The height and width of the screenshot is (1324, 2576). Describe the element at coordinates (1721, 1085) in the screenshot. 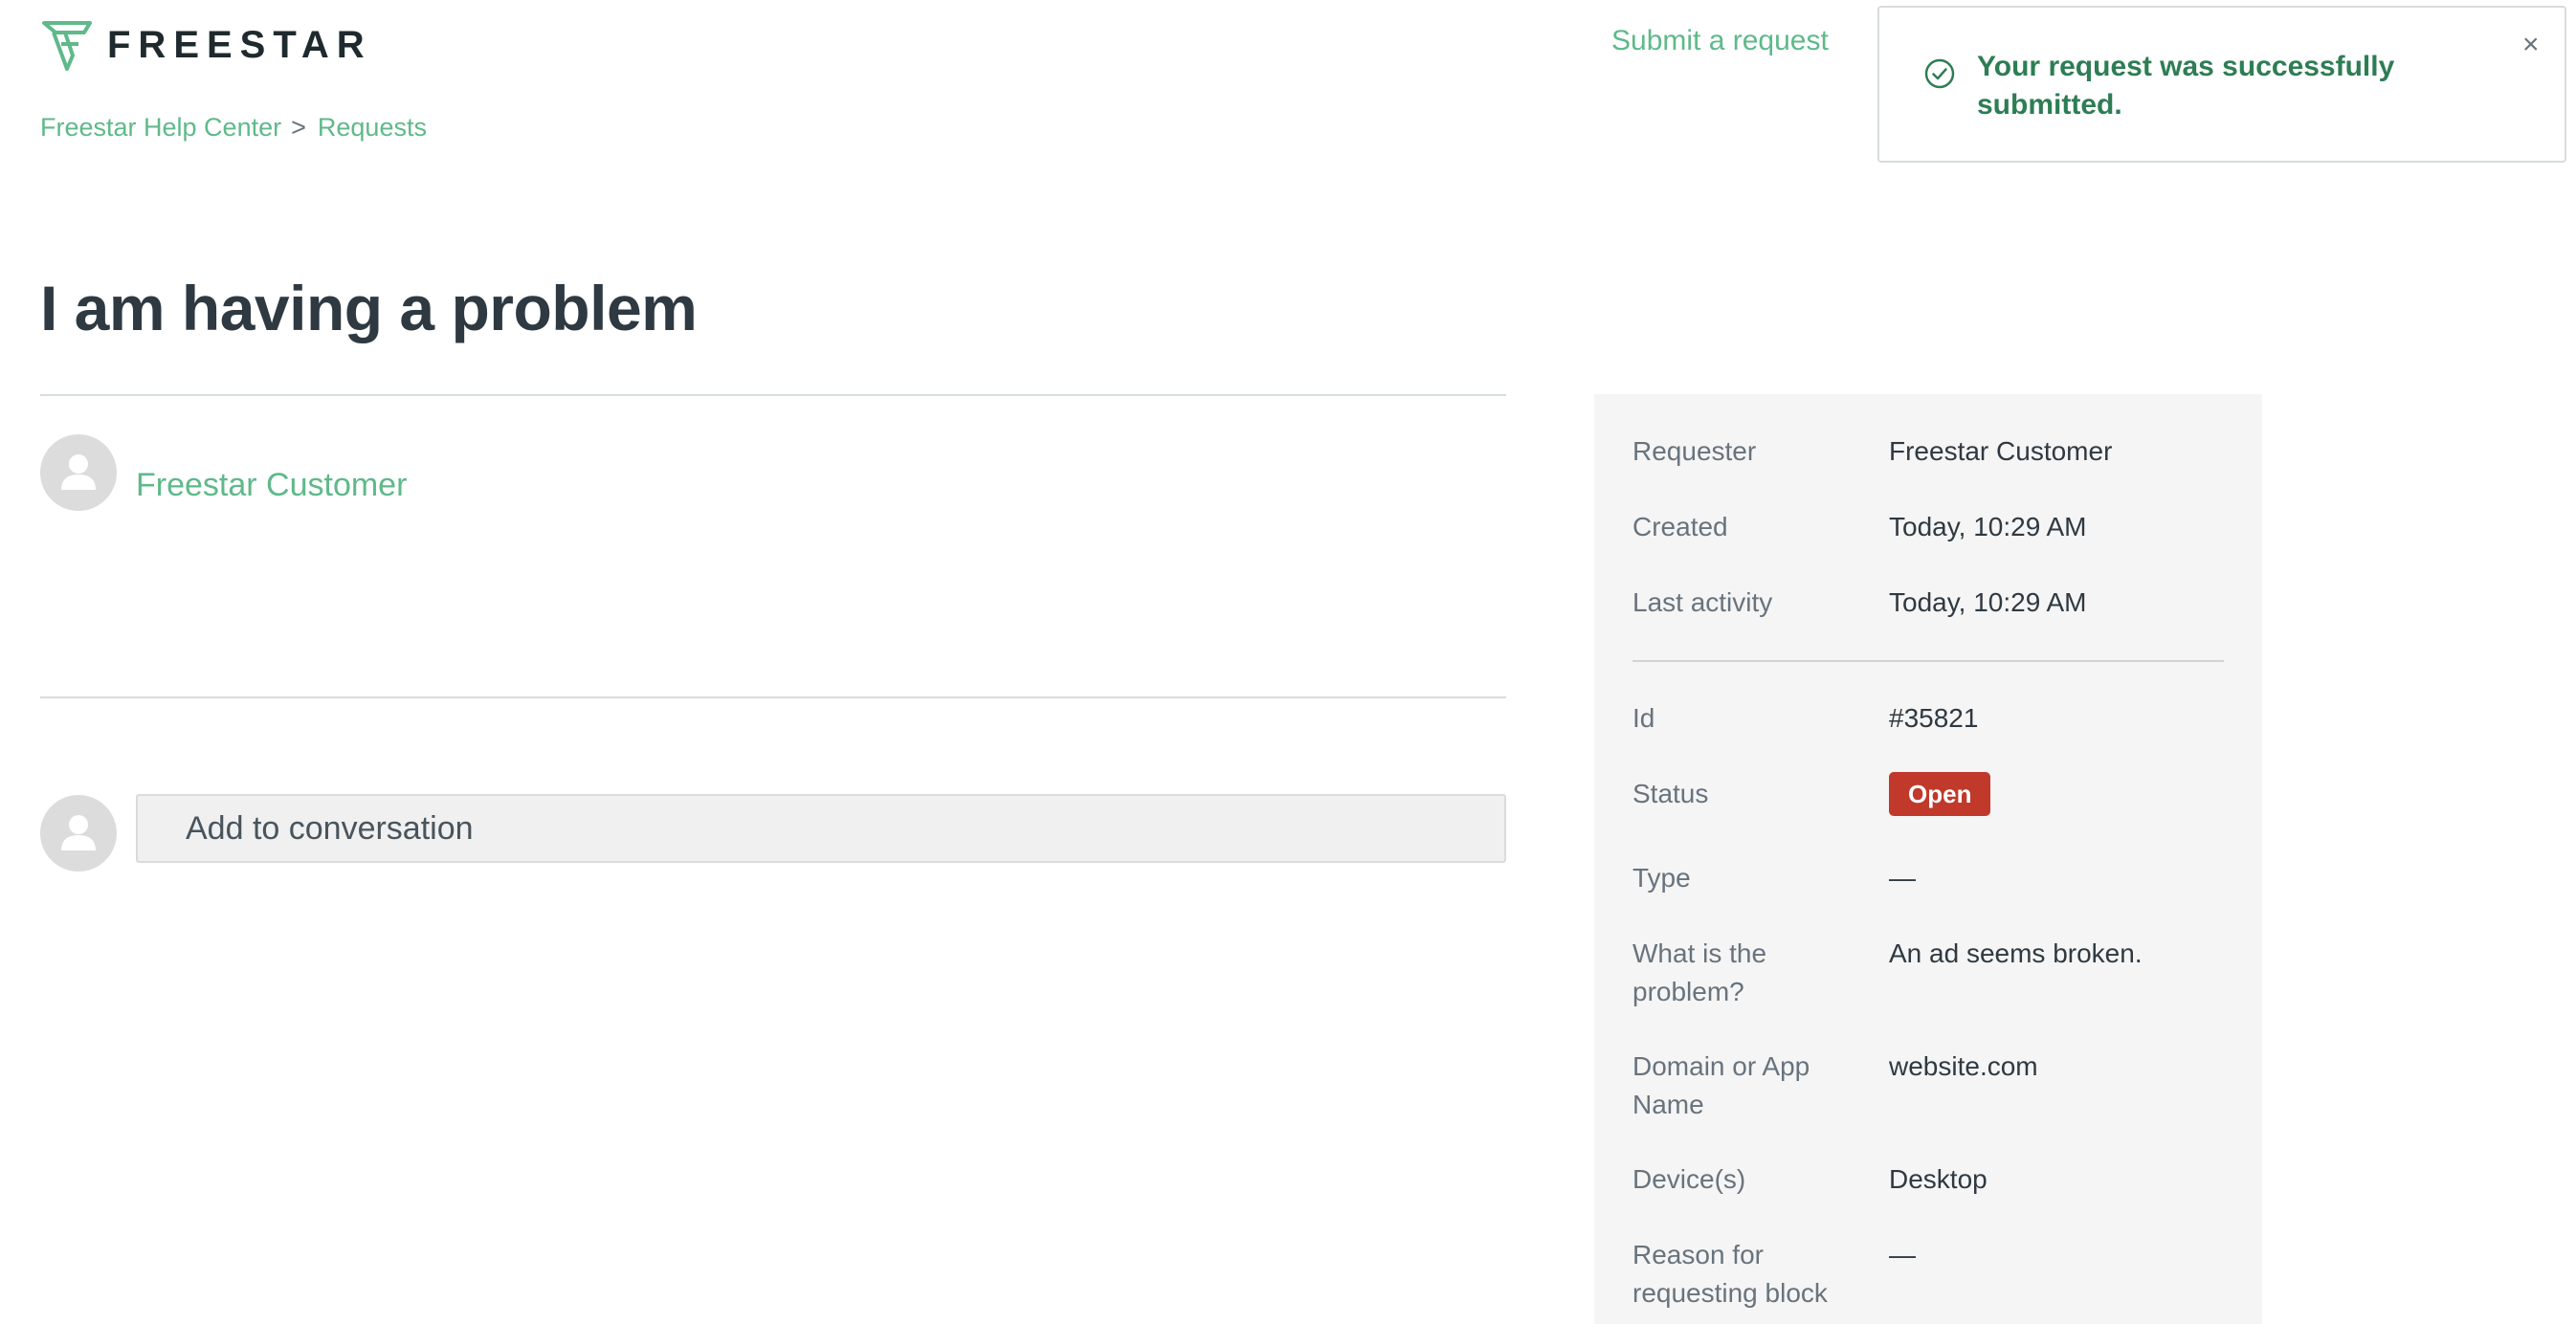

I see `detail-label: Domain or App Name` at that location.